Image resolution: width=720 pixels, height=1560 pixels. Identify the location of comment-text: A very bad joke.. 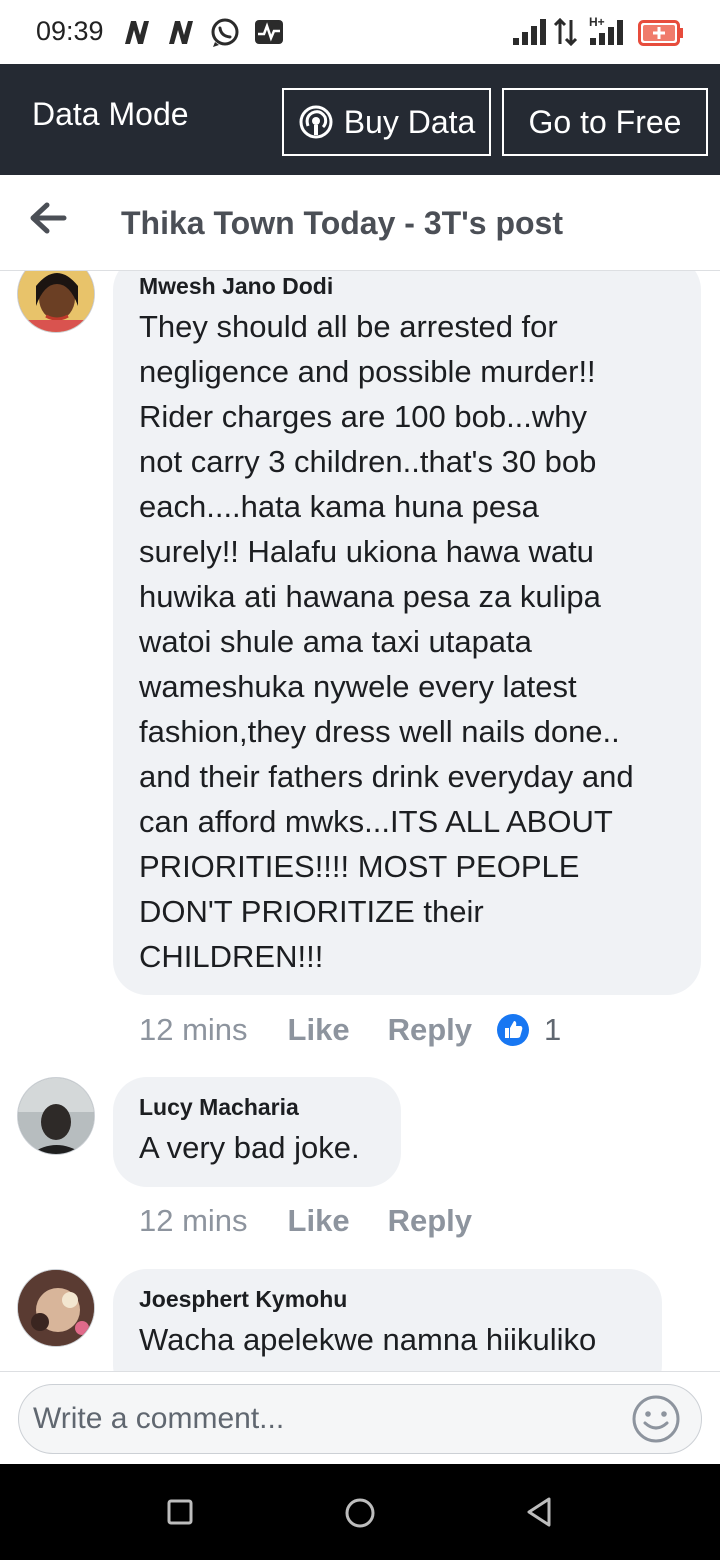
(258, 1147).